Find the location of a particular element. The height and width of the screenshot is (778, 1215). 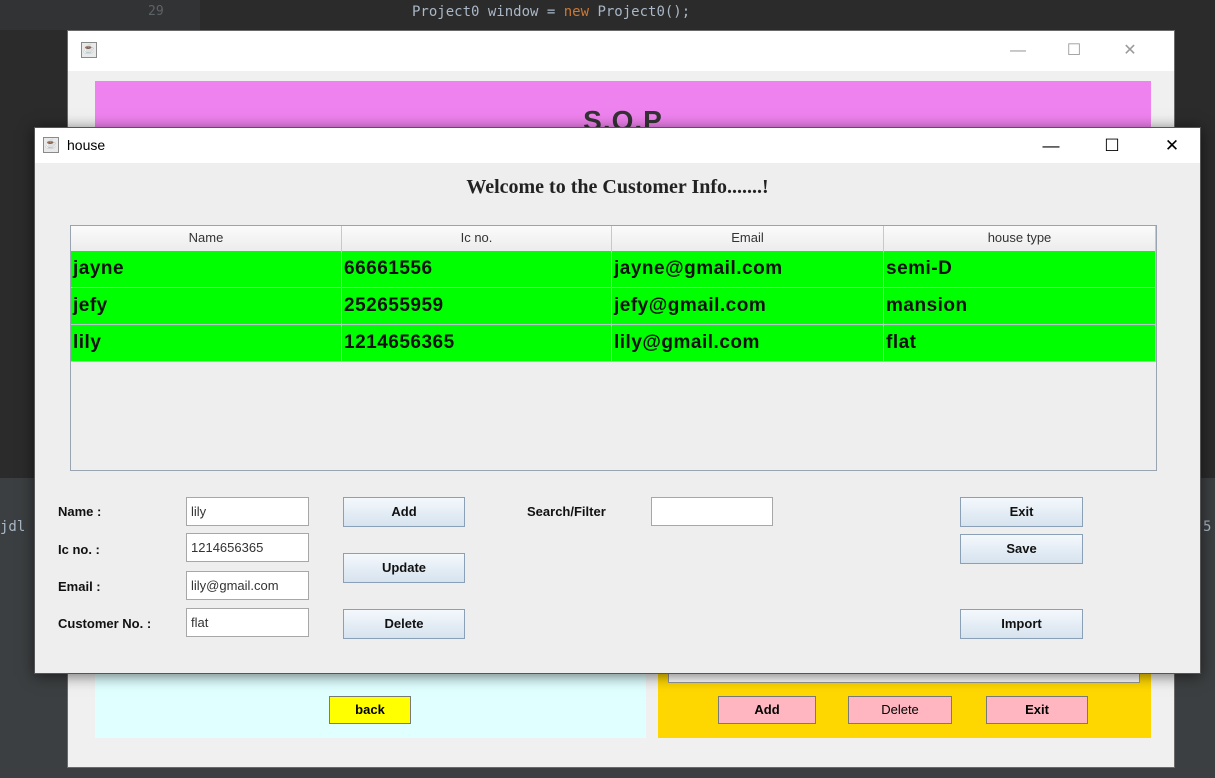

table-row: jayne 66661556 jayne@gmail.com semi-D is located at coordinates (613, 269).